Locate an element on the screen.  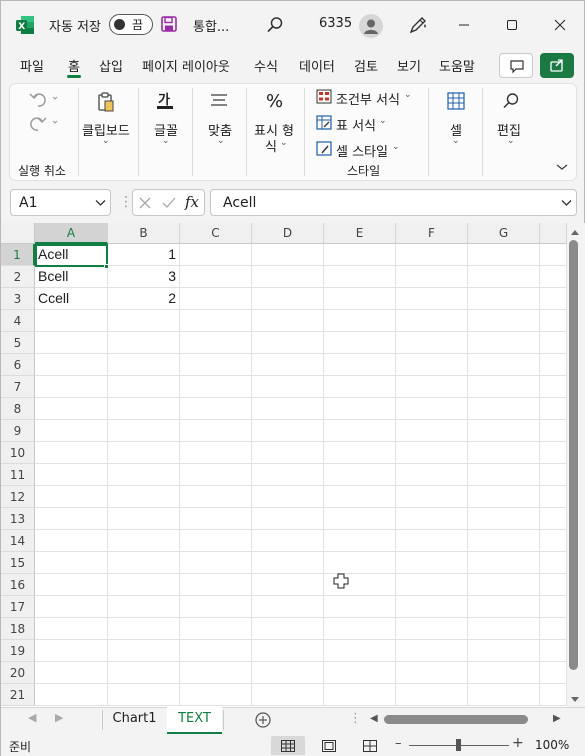
cell-b12 is located at coordinates (144, 497).